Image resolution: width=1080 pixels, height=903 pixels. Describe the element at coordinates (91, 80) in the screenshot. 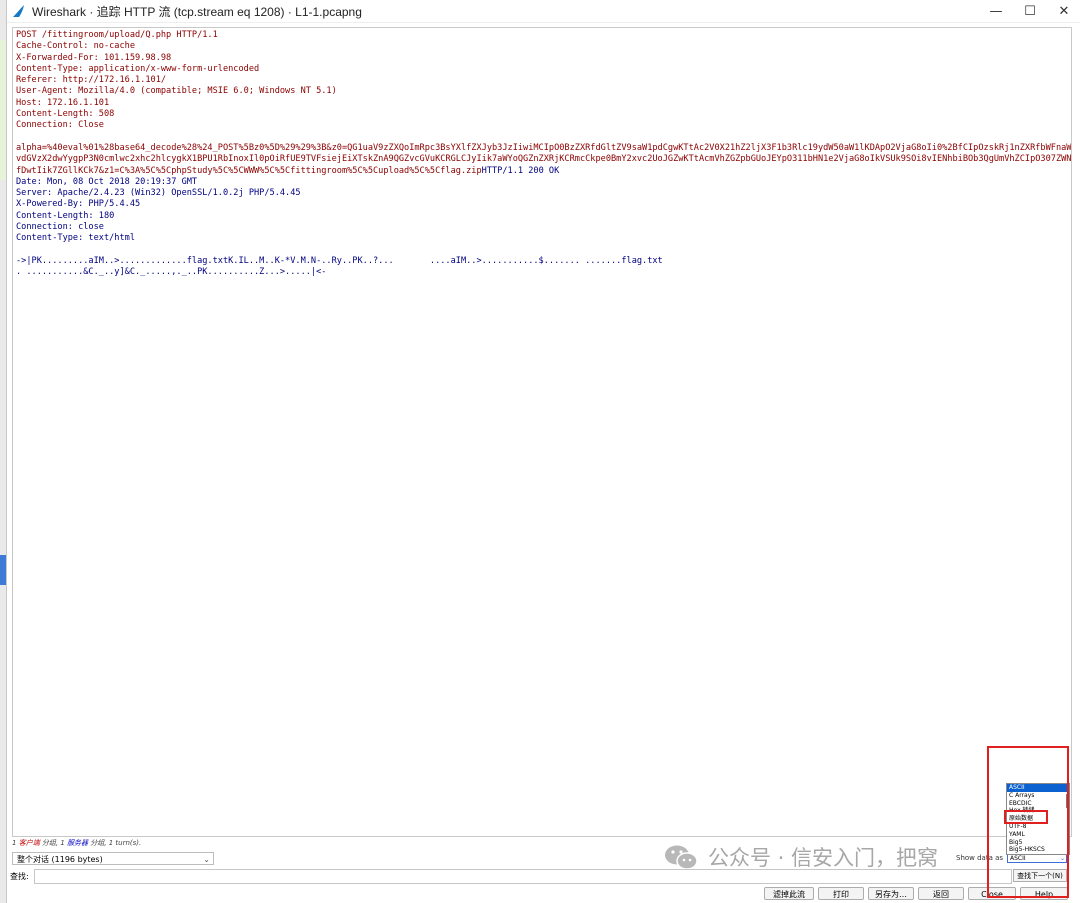

I see `client-header: Referer: http://172.16.1.101/` at that location.